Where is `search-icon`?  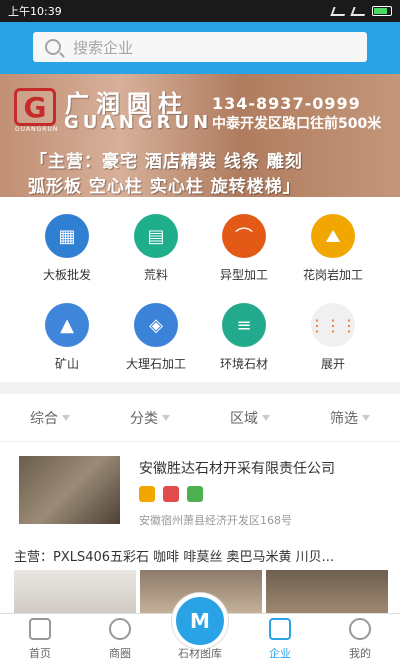 search-icon is located at coordinates (53, 47).